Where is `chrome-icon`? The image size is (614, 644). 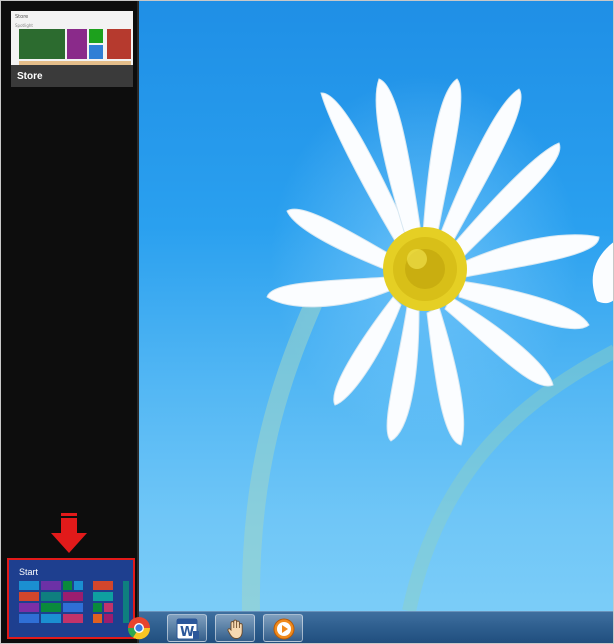
chrome-icon is located at coordinates (139, 628).